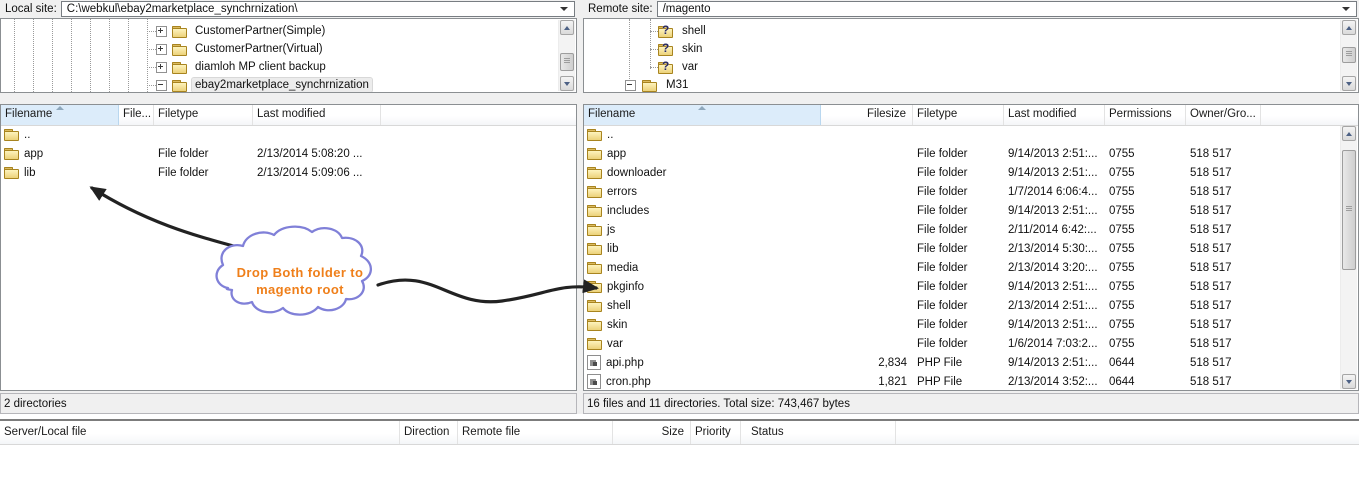  Describe the element at coordinates (1145, 115) in the screenshot. I see `column-header-permissions: Permissions` at that location.